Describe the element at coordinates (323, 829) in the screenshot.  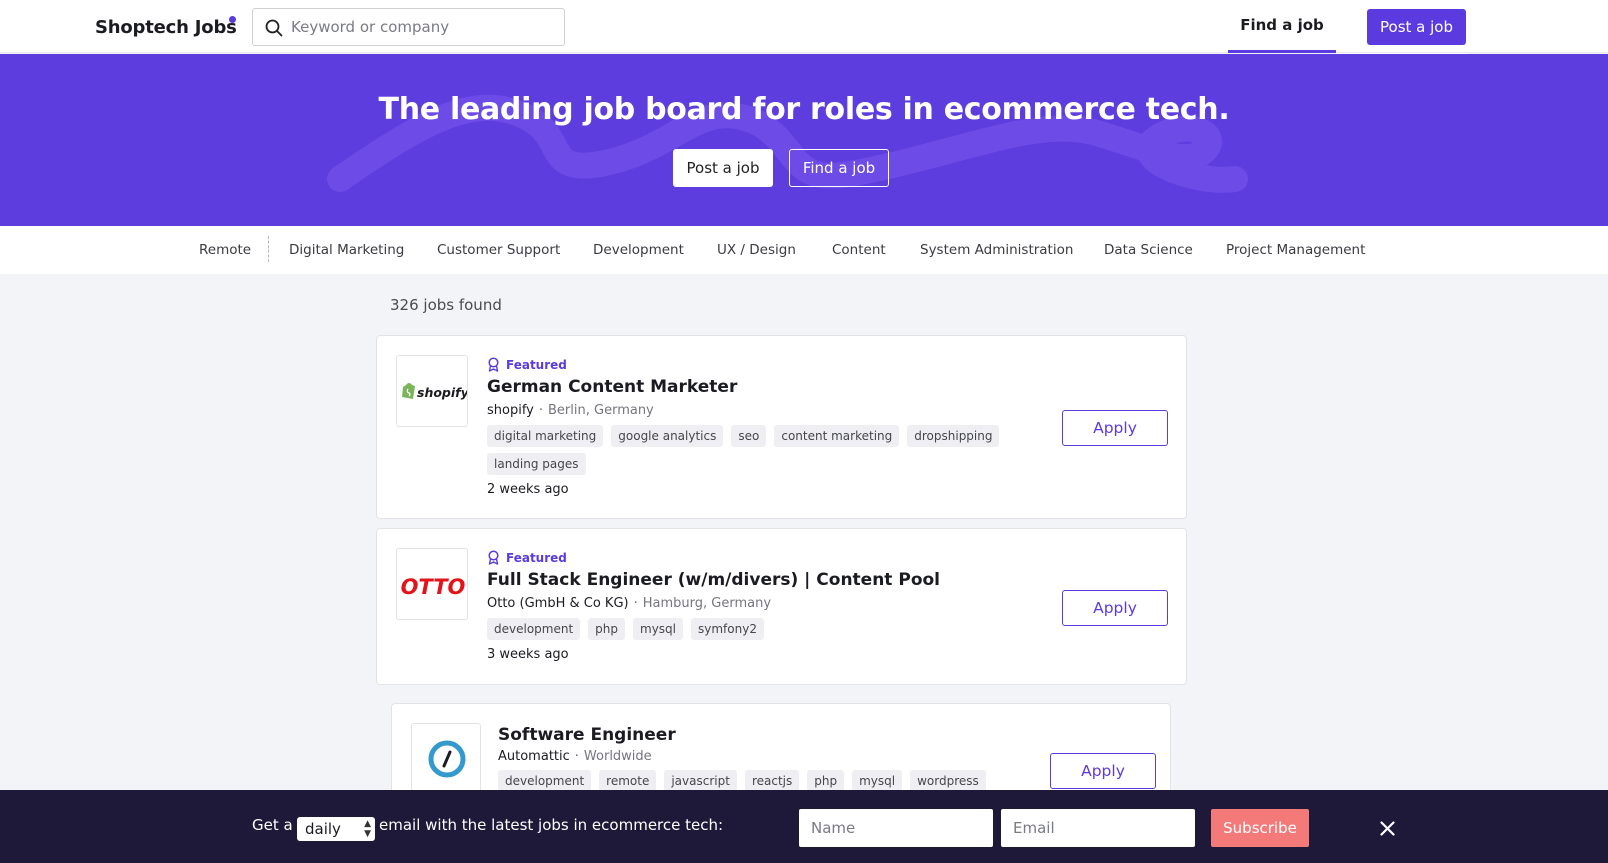
I see `frequency-value: daily` at that location.